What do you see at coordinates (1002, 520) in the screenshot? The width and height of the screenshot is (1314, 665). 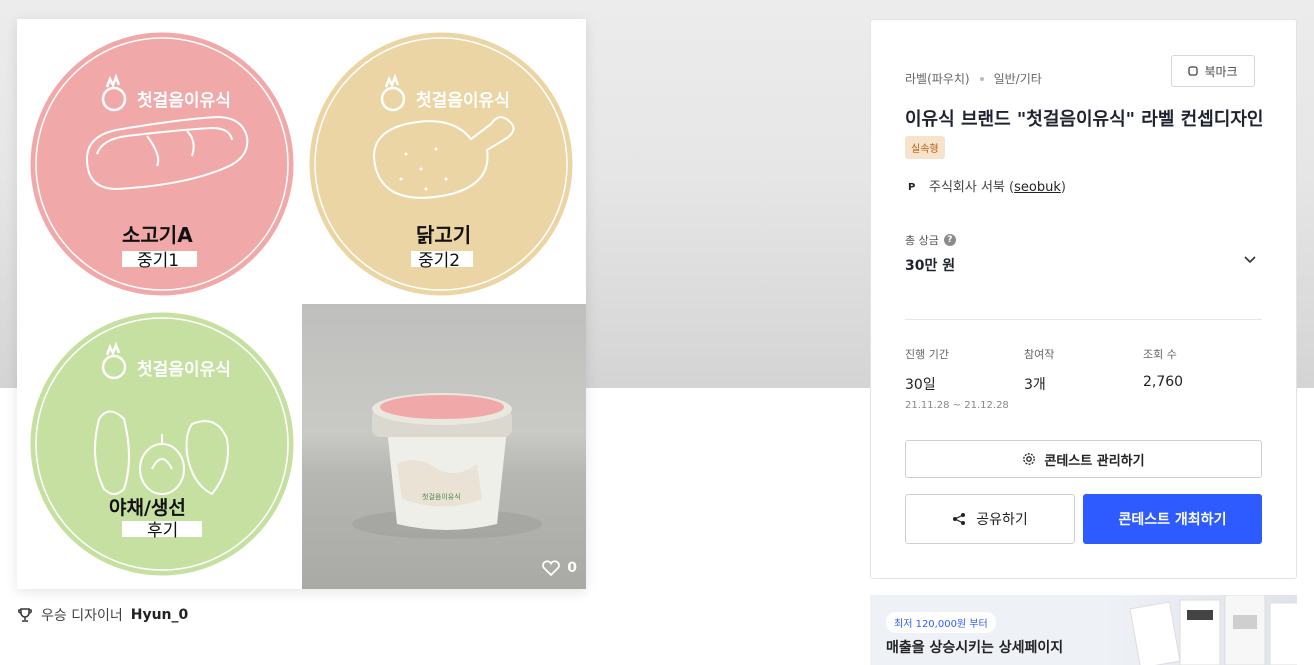 I see `share-label: 공유하기` at bounding box center [1002, 520].